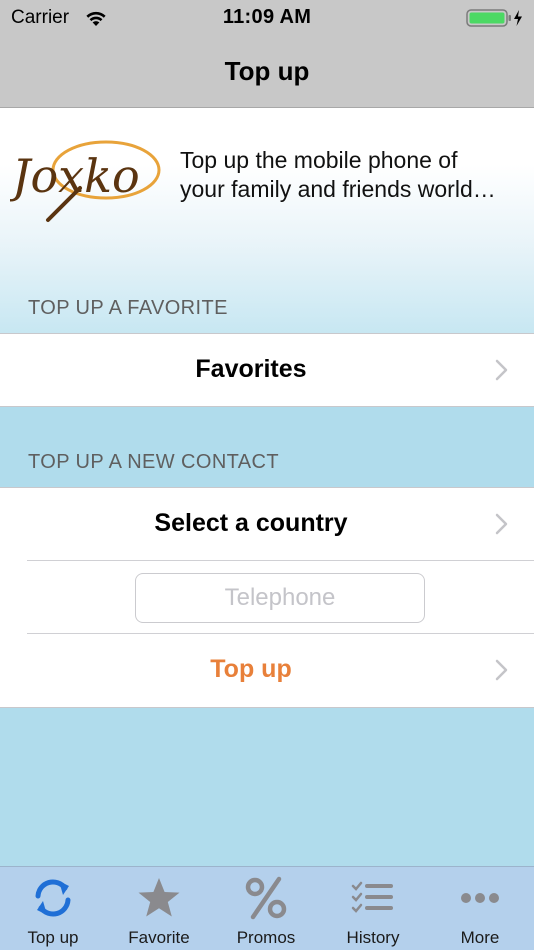 The height and width of the screenshot is (950, 534). Describe the element at coordinates (267, 54) in the screenshot. I see `navigation-bar: Carrier 11:09 AM Top up` at that location.